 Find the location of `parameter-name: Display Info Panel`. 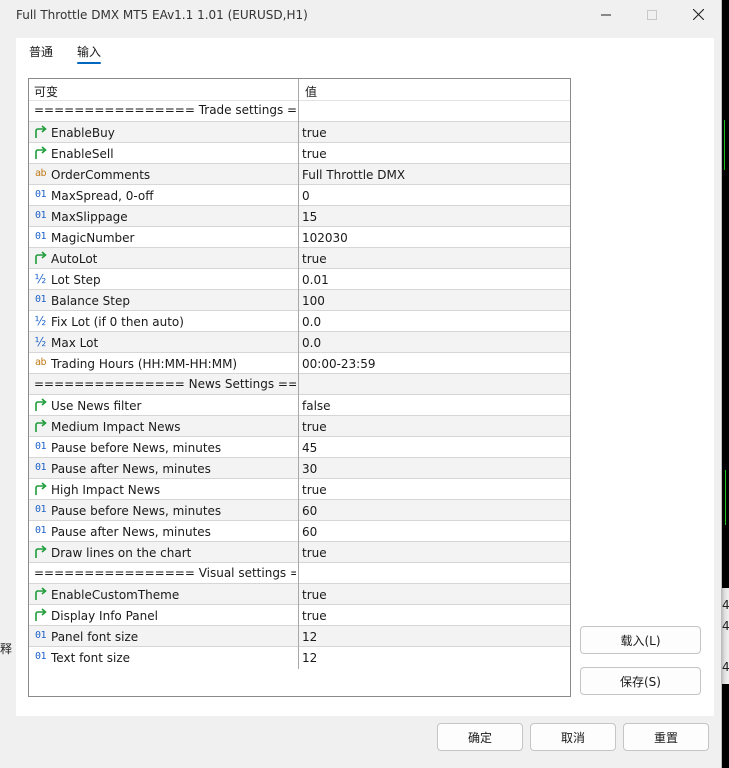

parameter-name: Display Info Panel is located at coordinates (104, 616).